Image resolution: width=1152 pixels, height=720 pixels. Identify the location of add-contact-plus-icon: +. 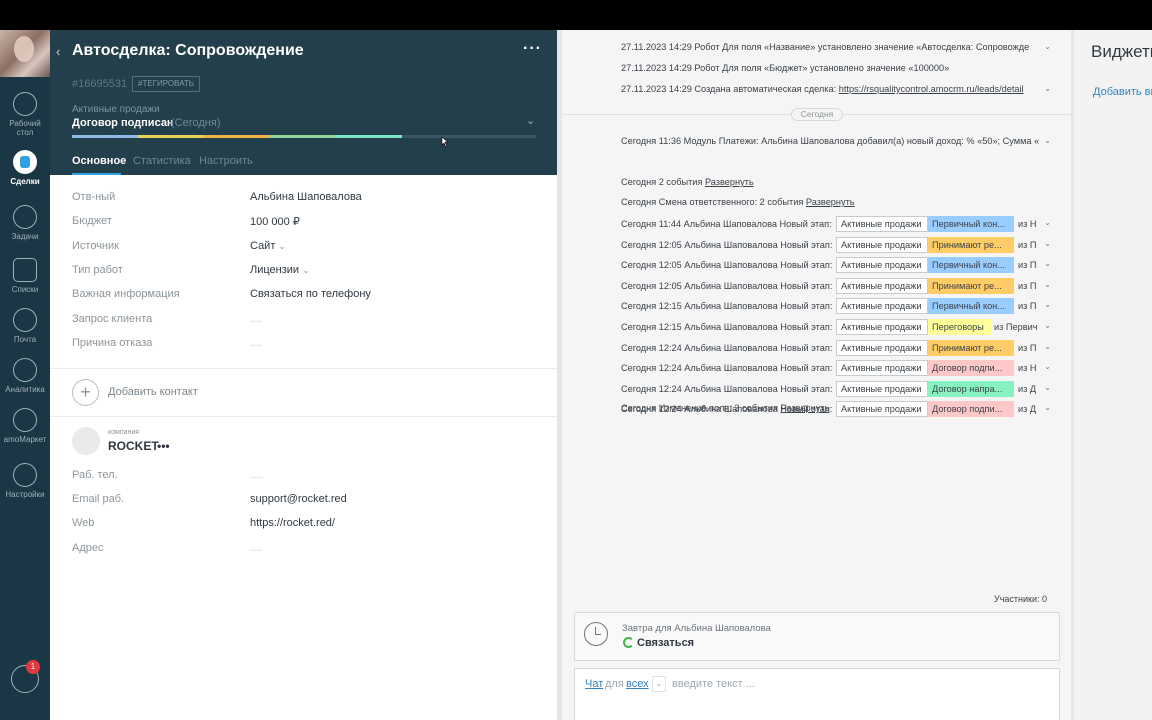
(85, 392).